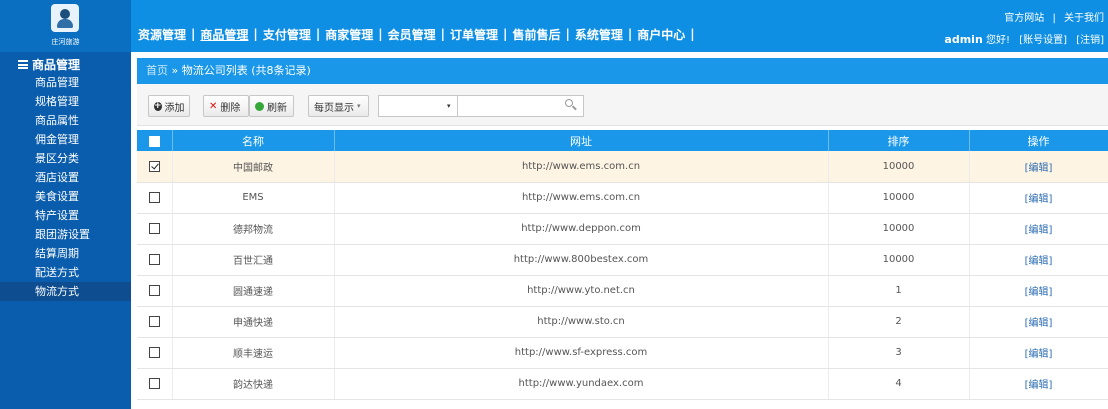 The height and width of the screenshot is (409, 1108). I want to click on page-title: 物流公司列表 (共8条记录), so click(246, 70).